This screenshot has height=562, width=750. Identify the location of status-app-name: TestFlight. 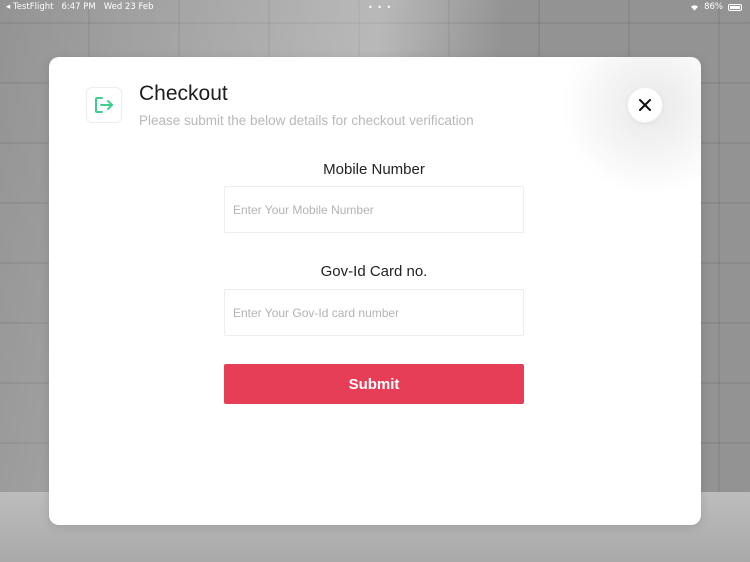
(33, 7).